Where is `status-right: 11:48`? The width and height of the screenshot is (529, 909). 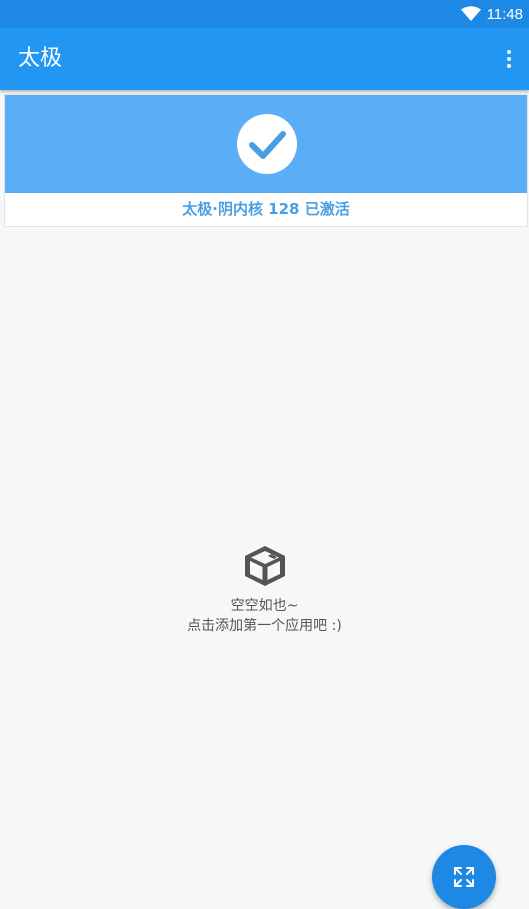 status-right: 11:48 is located at coordinates (491, 14).